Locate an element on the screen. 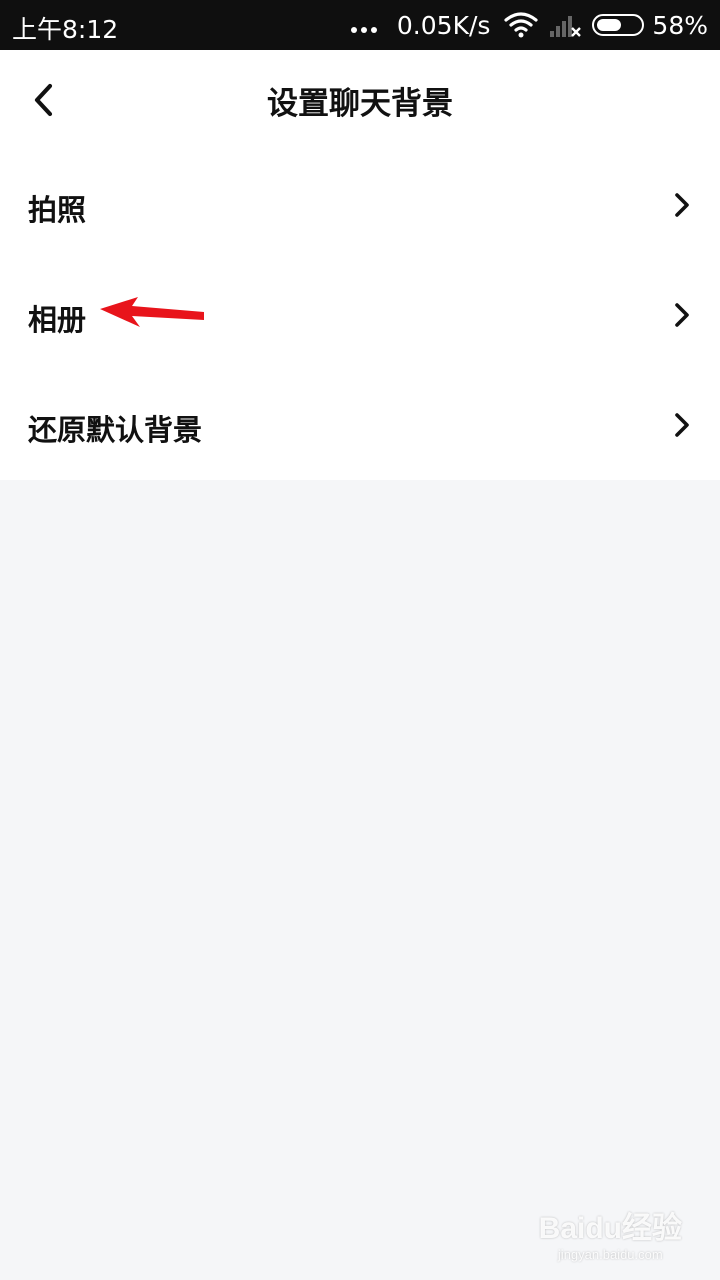 The image size is (720, 1280). nav-header: 设置聊天背景 is located at coordinates (360, 100).